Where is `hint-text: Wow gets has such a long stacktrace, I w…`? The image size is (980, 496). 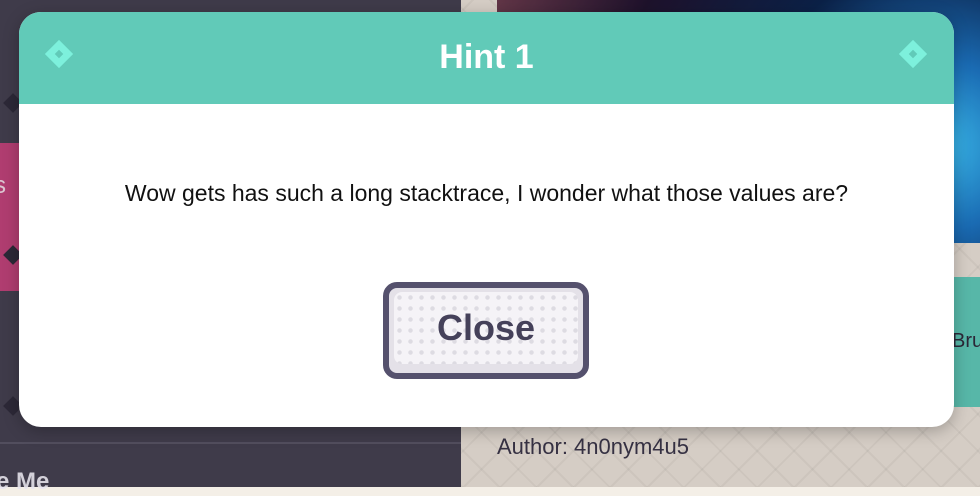
hint-text: Wow gets has such a long stacktrace, I w… is located at coordinates (486, 193).